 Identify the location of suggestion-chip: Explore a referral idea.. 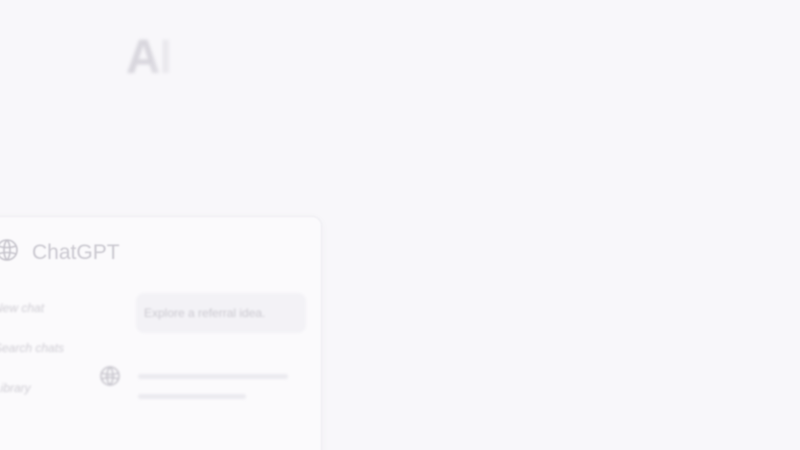
(221, 313).